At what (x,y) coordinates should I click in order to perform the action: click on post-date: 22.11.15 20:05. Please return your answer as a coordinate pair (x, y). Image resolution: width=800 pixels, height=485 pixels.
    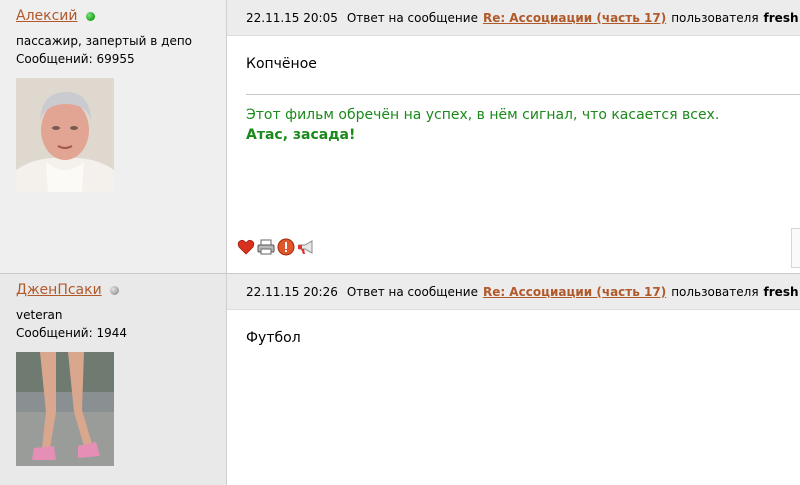
    Looking at the image, I should click on (292, 17).